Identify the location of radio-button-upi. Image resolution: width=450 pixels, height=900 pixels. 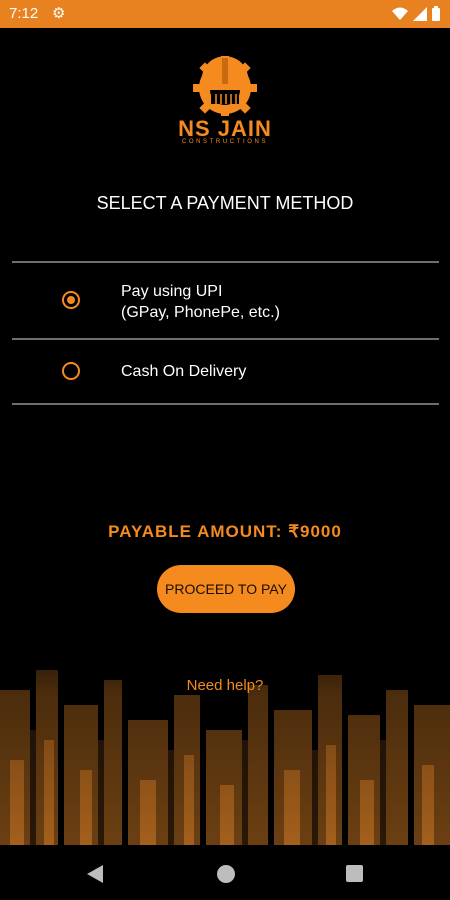
(71, 300).